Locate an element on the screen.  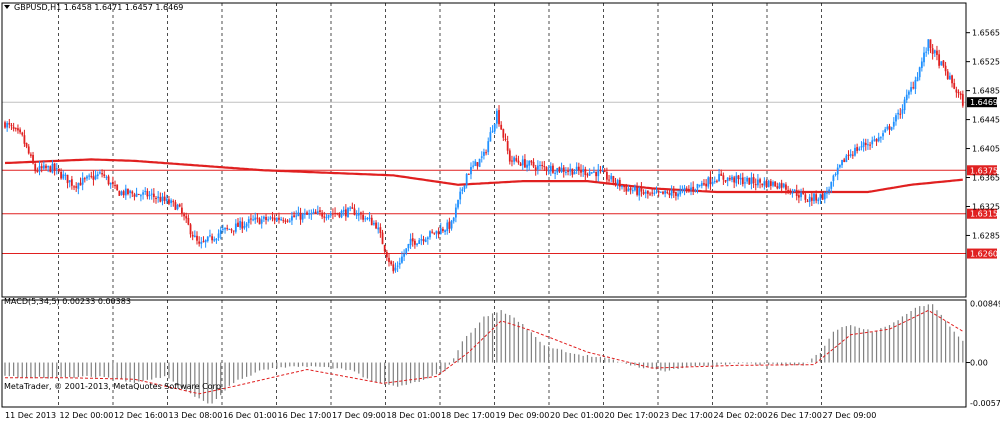
macd-tick-label: 0.00 is located at coordinates (979, 363).